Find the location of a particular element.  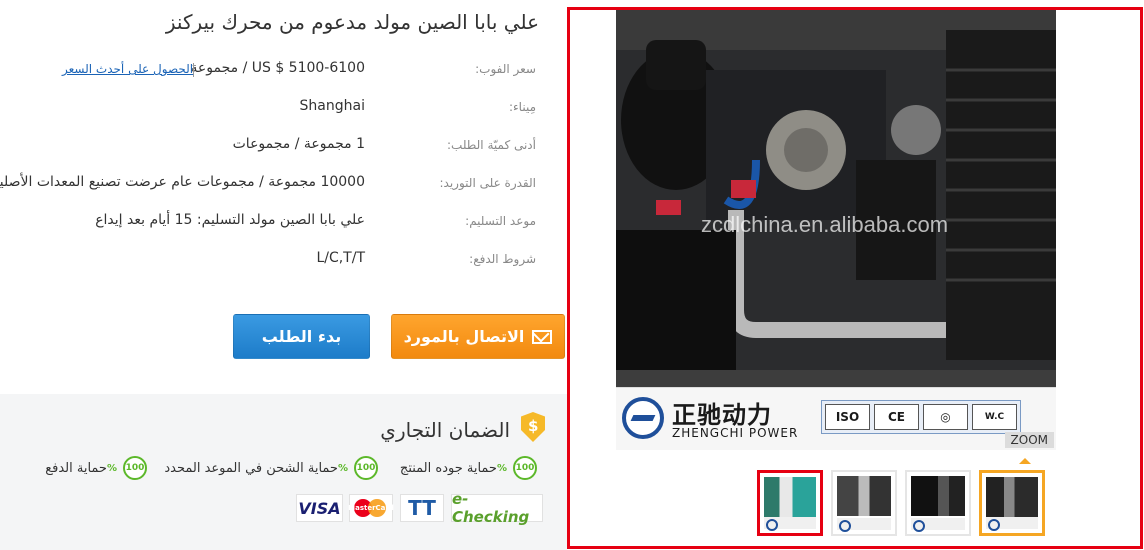

protection-quality: 100 % حماية جوده المنتج is located at coordinates (468, 468).